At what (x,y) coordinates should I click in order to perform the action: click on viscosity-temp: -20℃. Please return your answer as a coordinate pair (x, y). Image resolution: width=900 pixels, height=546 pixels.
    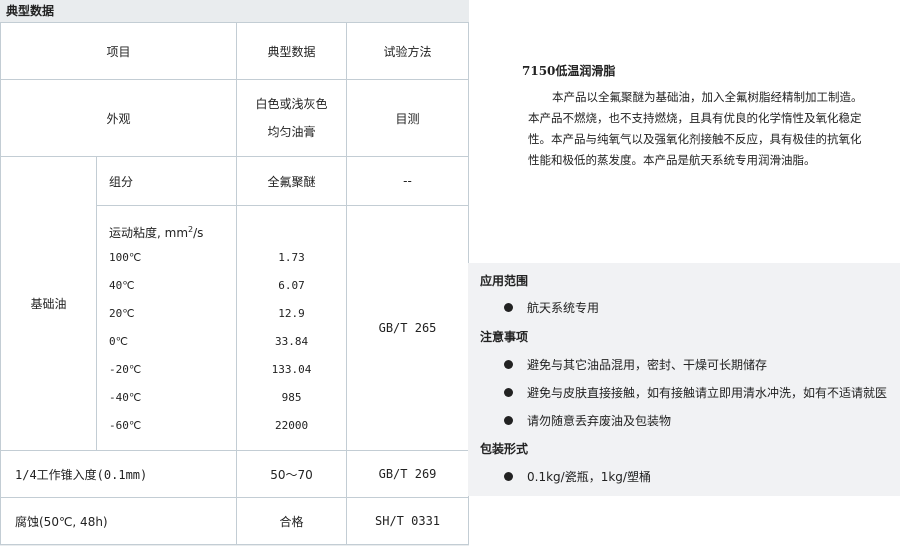
    Looking at the image, I should click on (125, 369).